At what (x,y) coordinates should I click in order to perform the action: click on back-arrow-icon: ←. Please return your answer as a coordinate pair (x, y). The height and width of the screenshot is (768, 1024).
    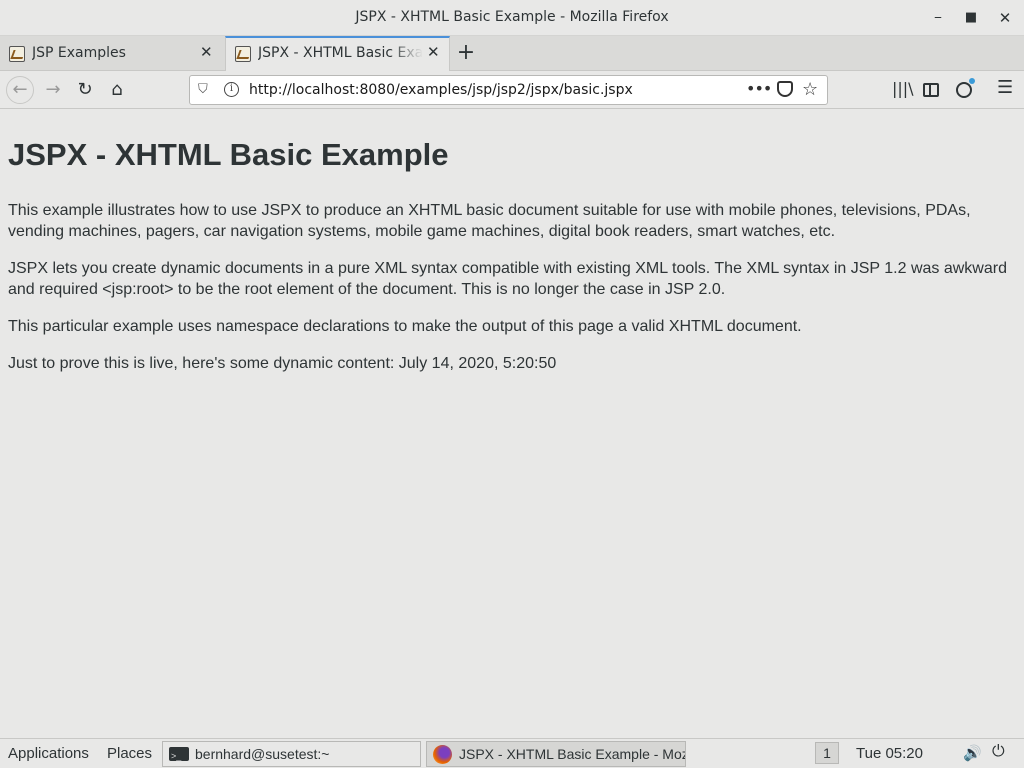
    Looking at the image, I should click on (20, 90).